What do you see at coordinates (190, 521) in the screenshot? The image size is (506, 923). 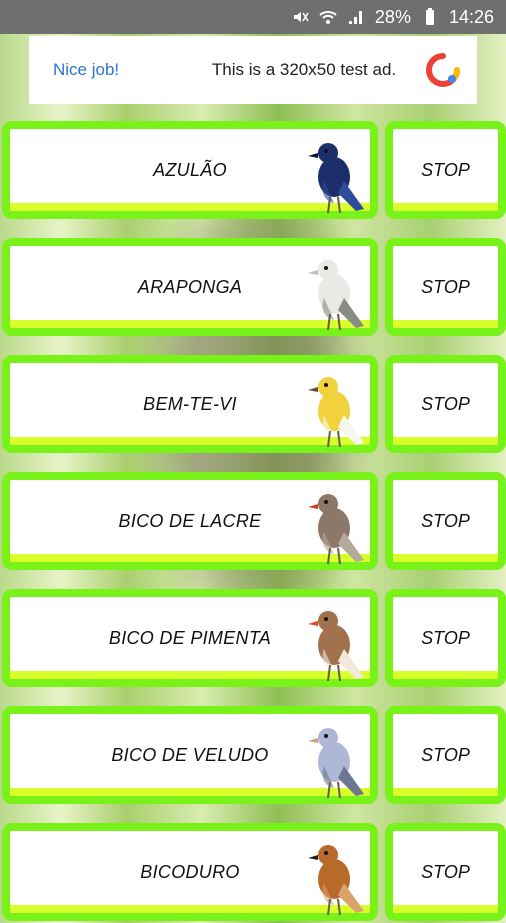 I see `bird-sound-button: BICO DE LACRE` at bounding box center [190, 521].